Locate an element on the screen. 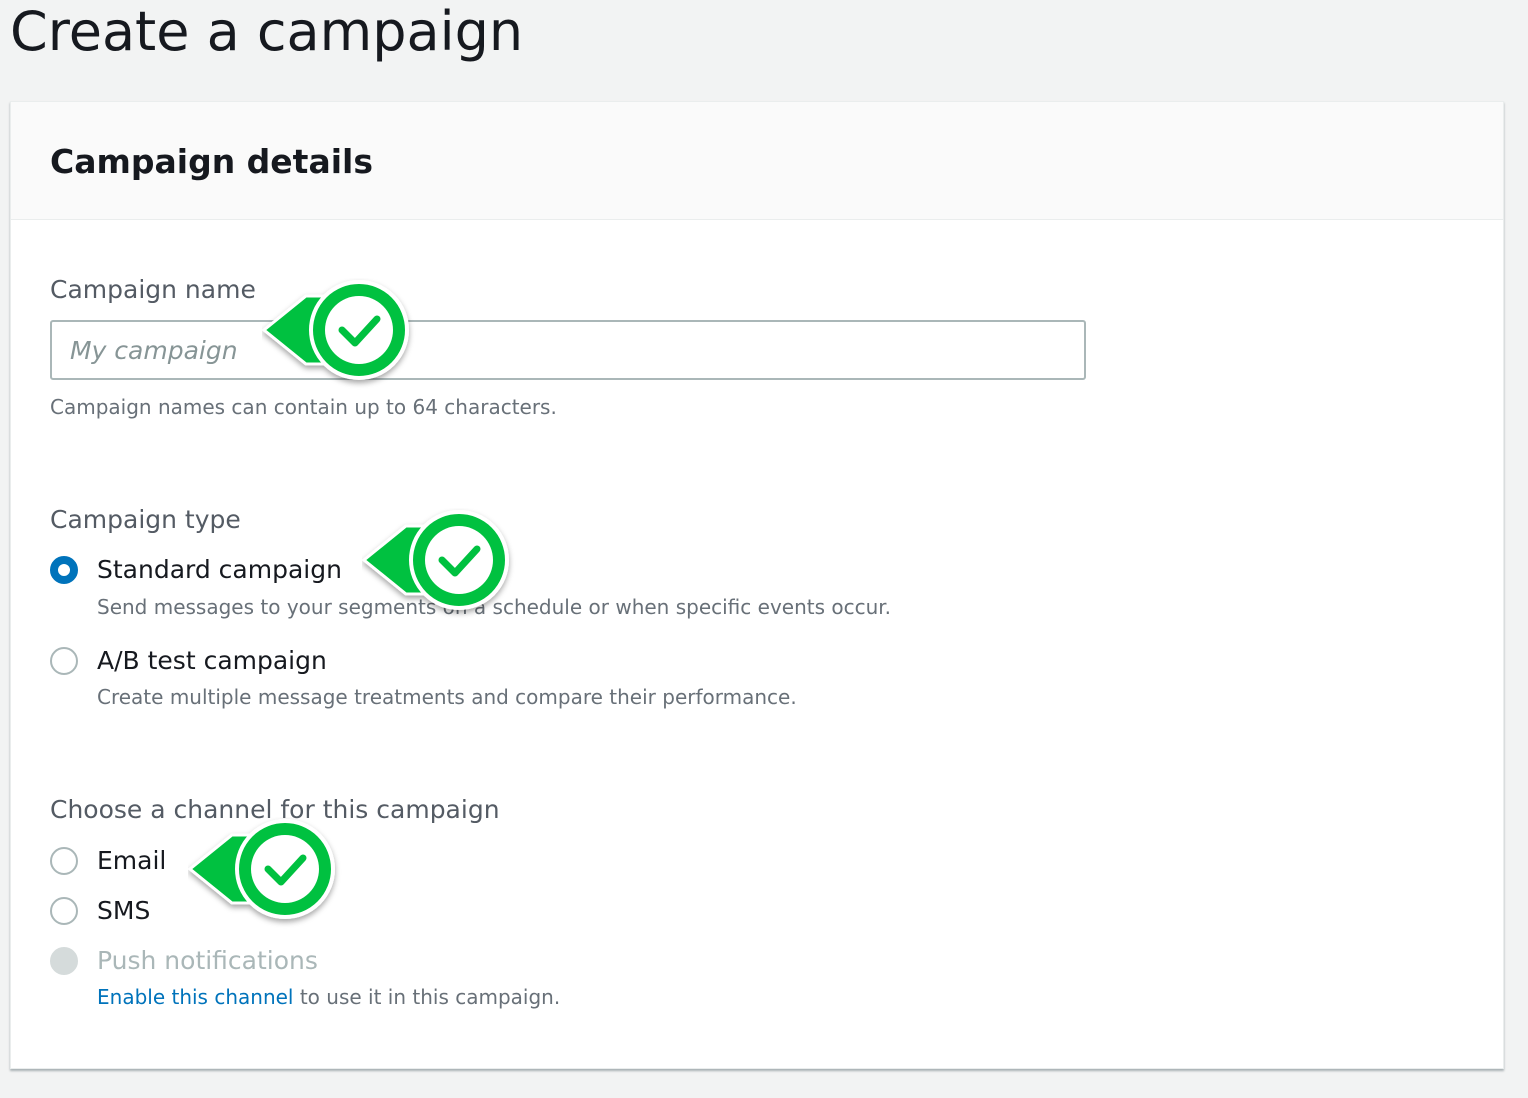  standard-campaign-radio is located at coordinates (64, 570).